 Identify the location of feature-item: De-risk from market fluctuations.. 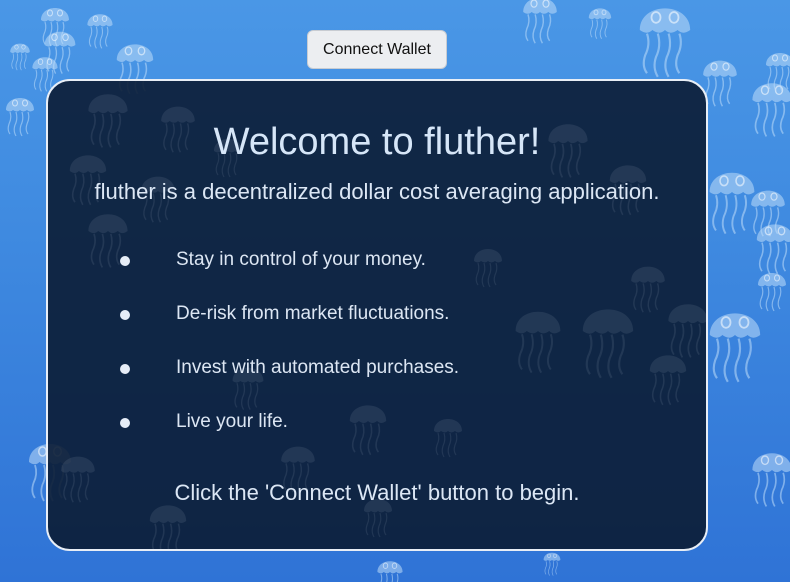
(298, 315).